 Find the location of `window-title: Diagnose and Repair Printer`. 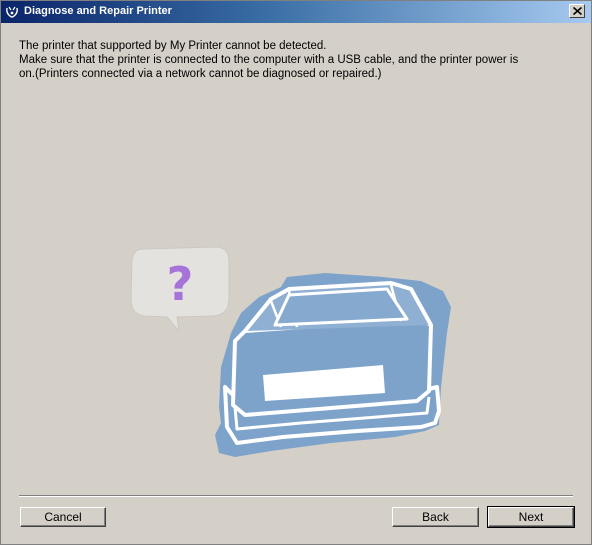

window-title: Diagnose and Repair Printer is located at coordinates (98, 11).